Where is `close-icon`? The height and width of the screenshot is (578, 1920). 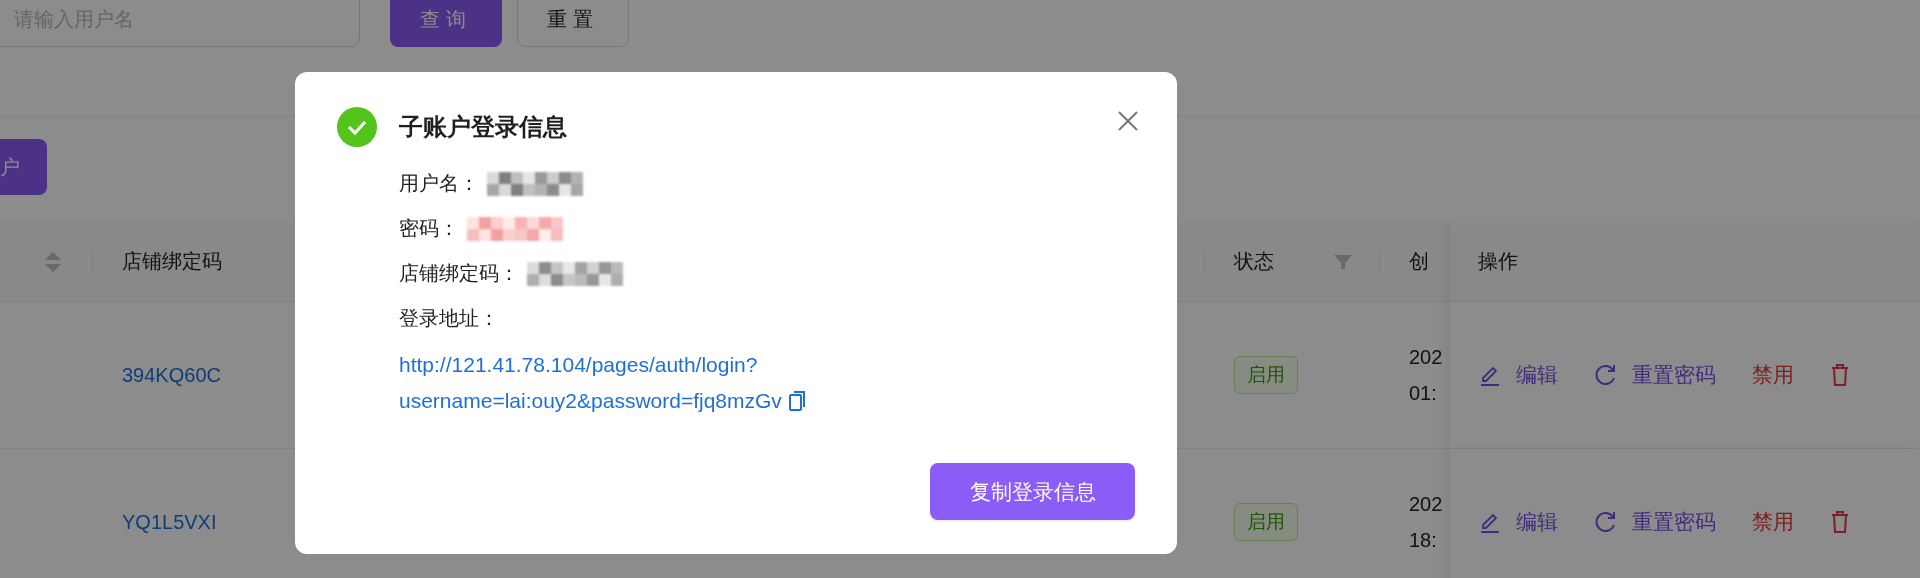 close-icon is located at coordinates (1128, 121).